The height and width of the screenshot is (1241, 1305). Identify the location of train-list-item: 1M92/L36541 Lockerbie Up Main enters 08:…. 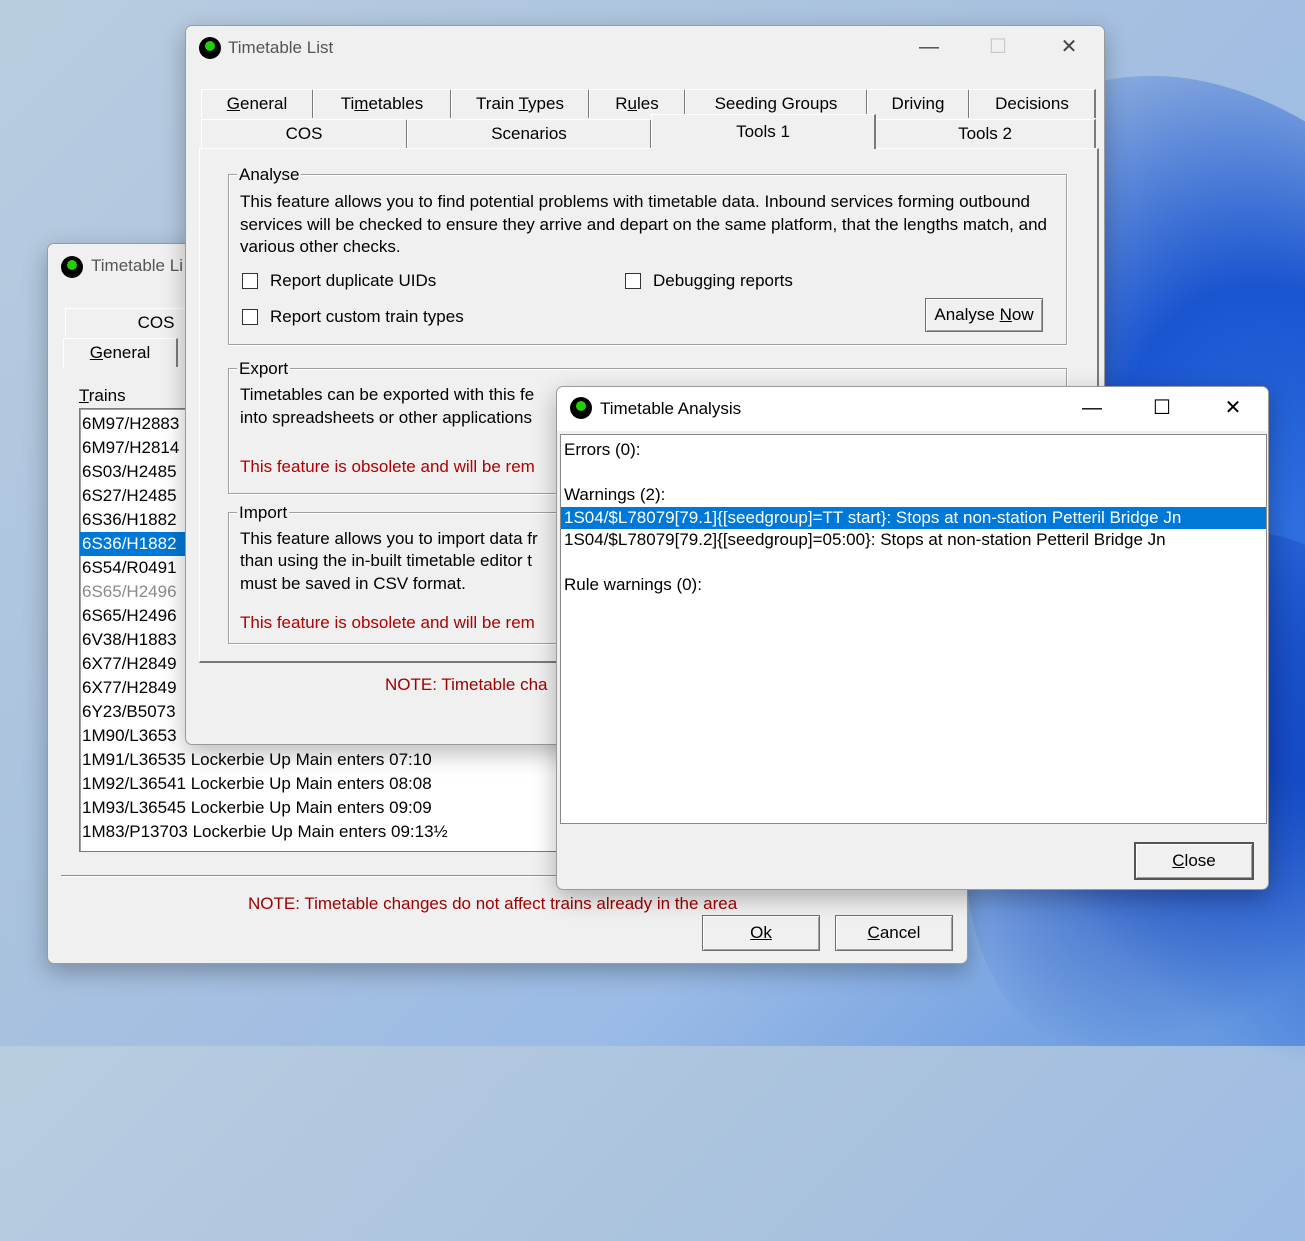
(340, 784).